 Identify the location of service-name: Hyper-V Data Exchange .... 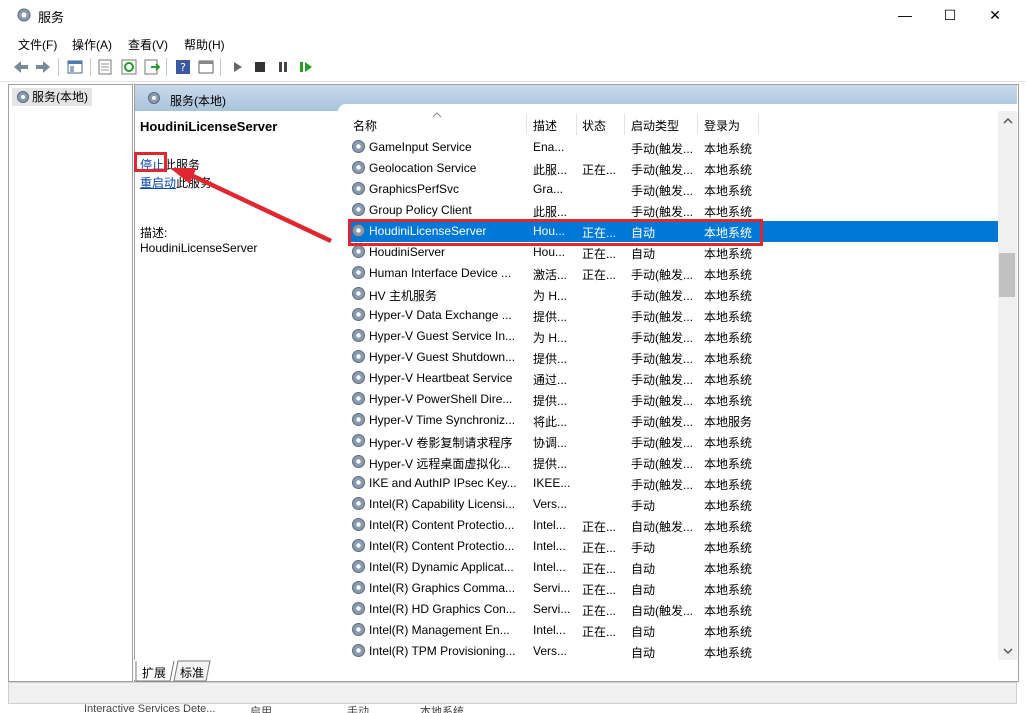
(440, 315).